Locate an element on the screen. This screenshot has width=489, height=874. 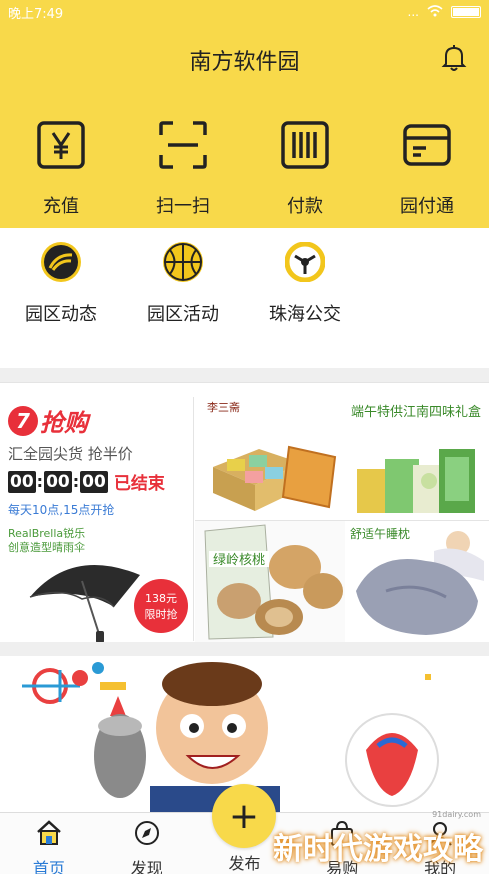
quick-action-pay: 付款 is located at coordinates (305, 169).